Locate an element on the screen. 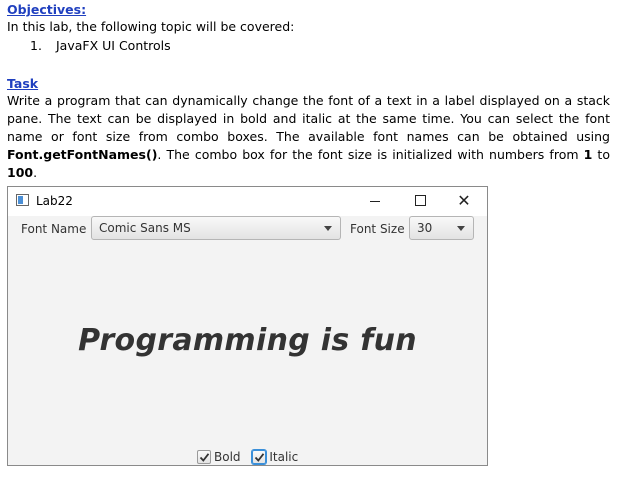  task-heading: Task is located at coordinates (23, 83).